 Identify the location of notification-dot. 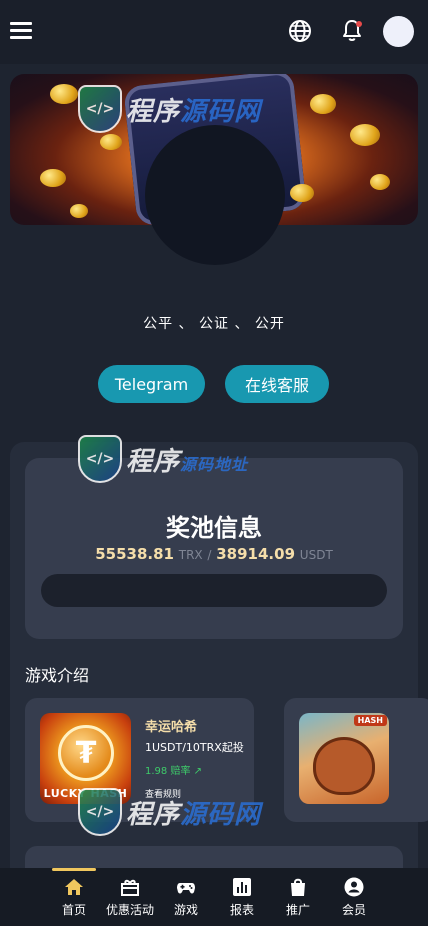
(359, 24).